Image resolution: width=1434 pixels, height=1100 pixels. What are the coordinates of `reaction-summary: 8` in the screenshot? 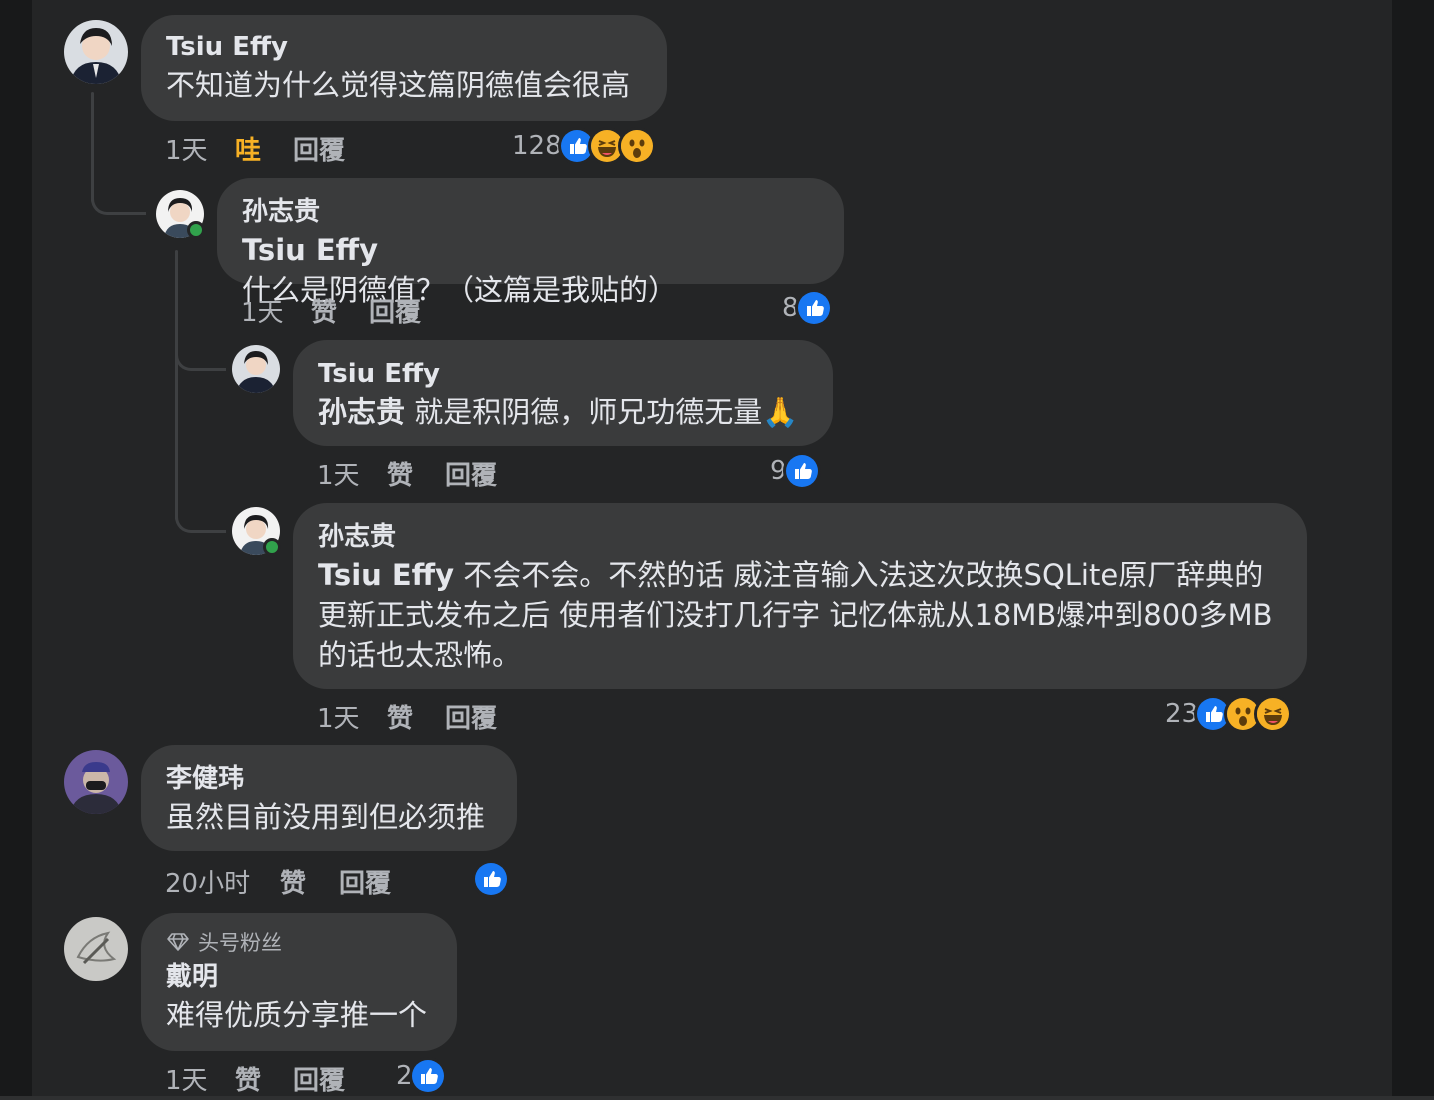 It's located at (807, 308).